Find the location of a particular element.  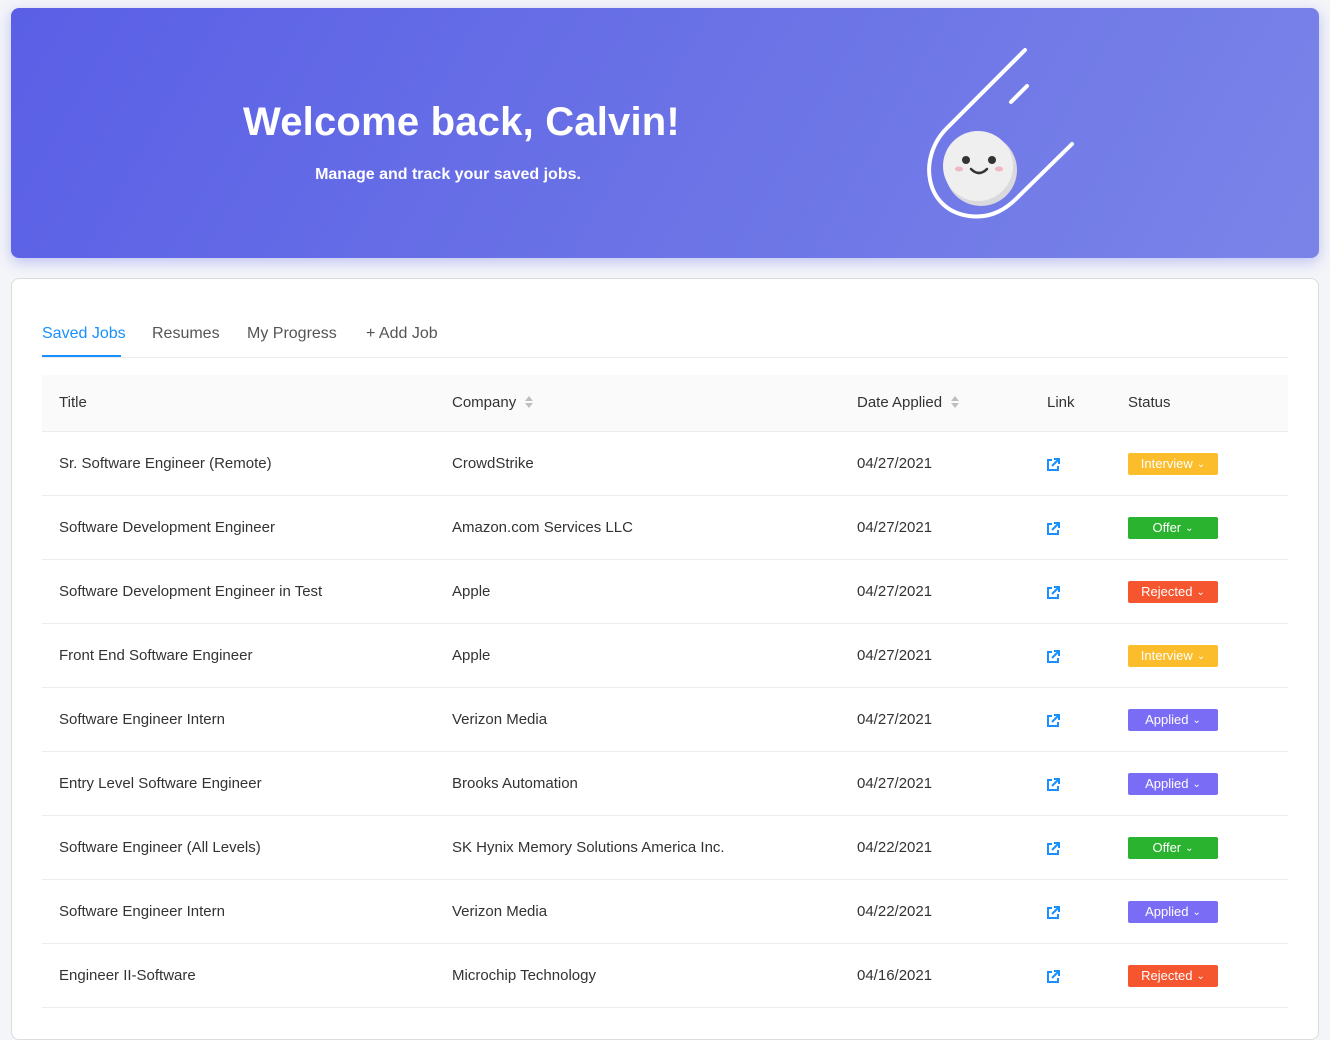

job-title: Software Engineer (All Levels) is located at coordinates (160, 847).